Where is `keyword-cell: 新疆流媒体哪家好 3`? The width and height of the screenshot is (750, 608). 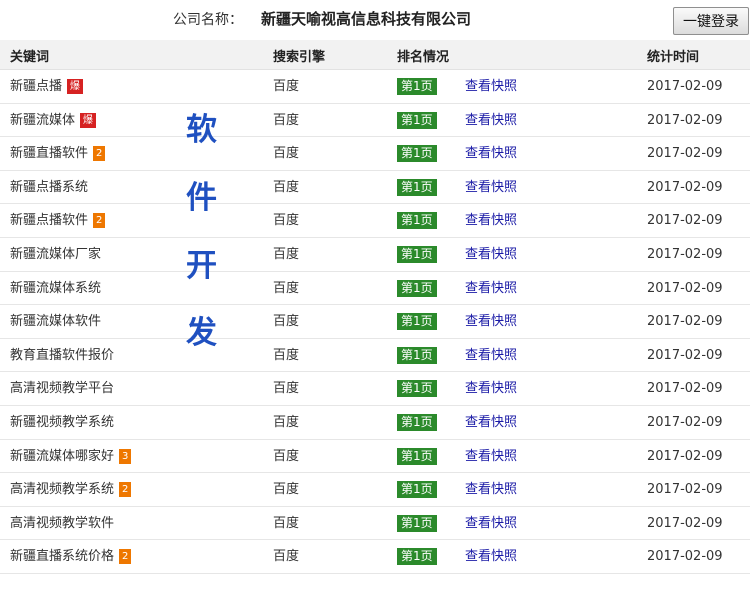
keyword-cell: 新疆流媒体哪家好 3 is located at coordinates (71, 456).